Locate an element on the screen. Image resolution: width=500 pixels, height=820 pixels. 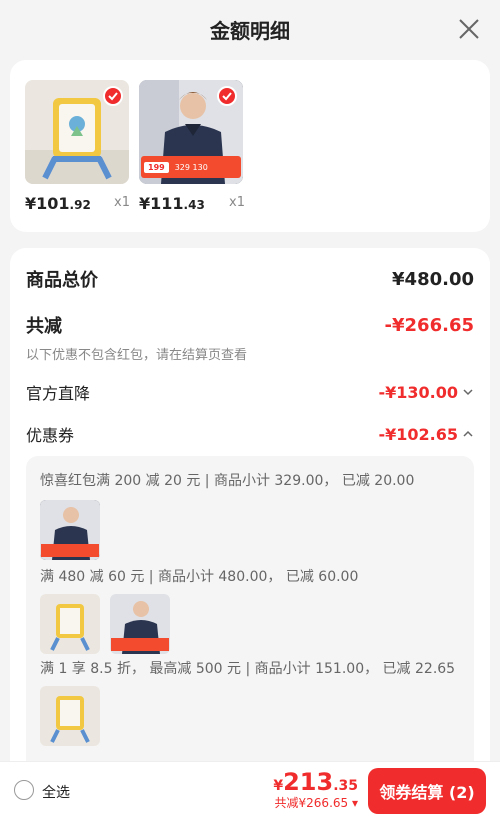
coupon-row: 优惠券 -¥102.65 is located at coordinates (250, 434).